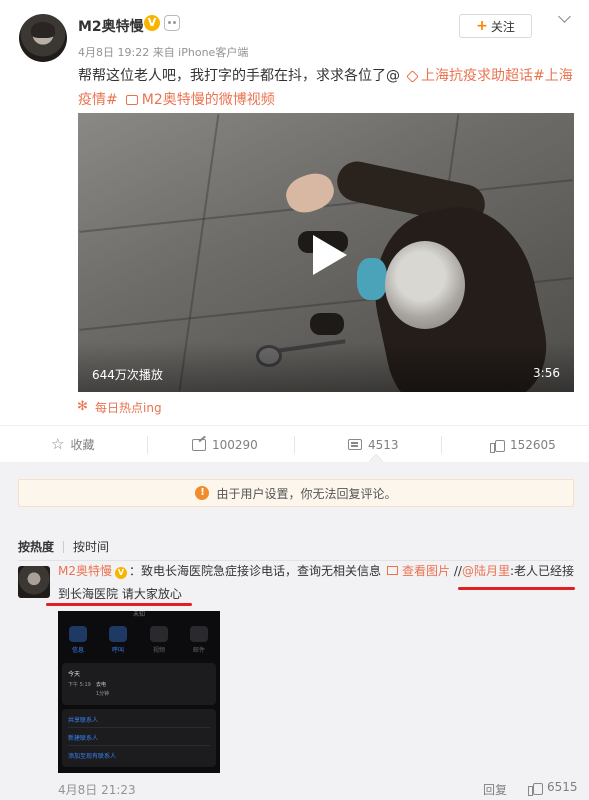 The width and height of the screenshot is (589, 800). Describe the element at coordinates (128, 408) in the screenshot. I see `hot-topic-label: 每日热点ing` at that location.